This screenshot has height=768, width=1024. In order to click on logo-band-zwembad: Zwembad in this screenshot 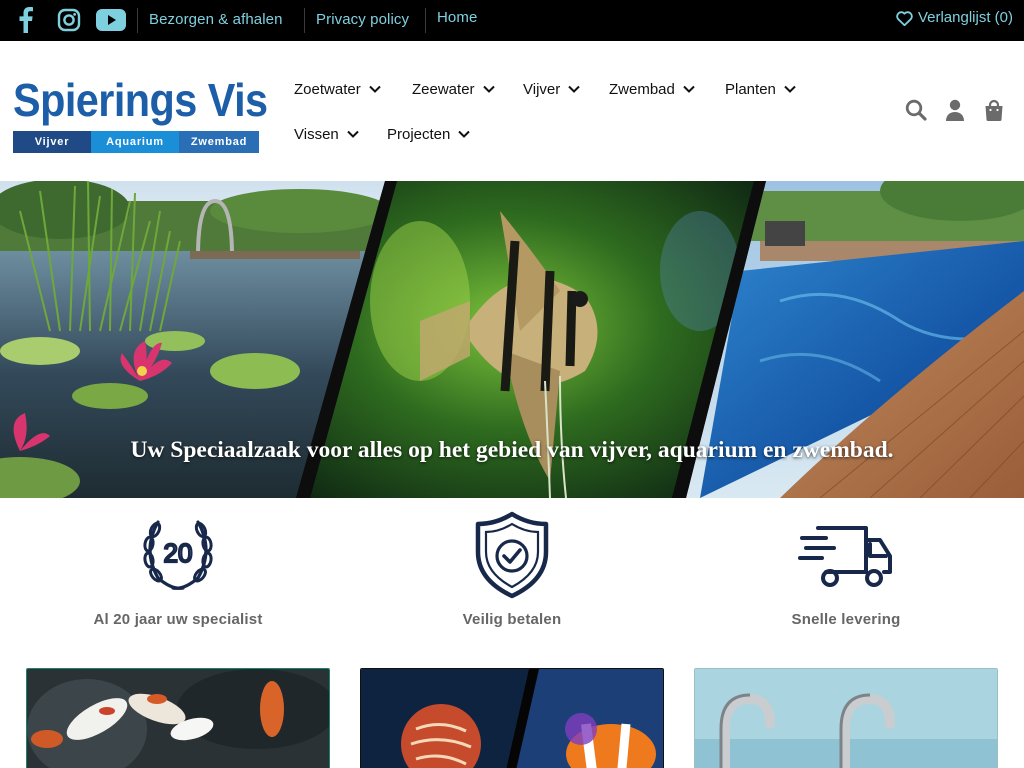, I will do `click(219, 142)`.